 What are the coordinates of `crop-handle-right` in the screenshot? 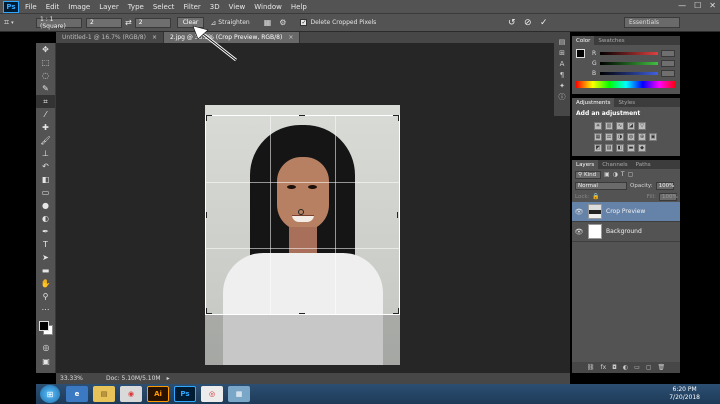 It's located at (398, 215).